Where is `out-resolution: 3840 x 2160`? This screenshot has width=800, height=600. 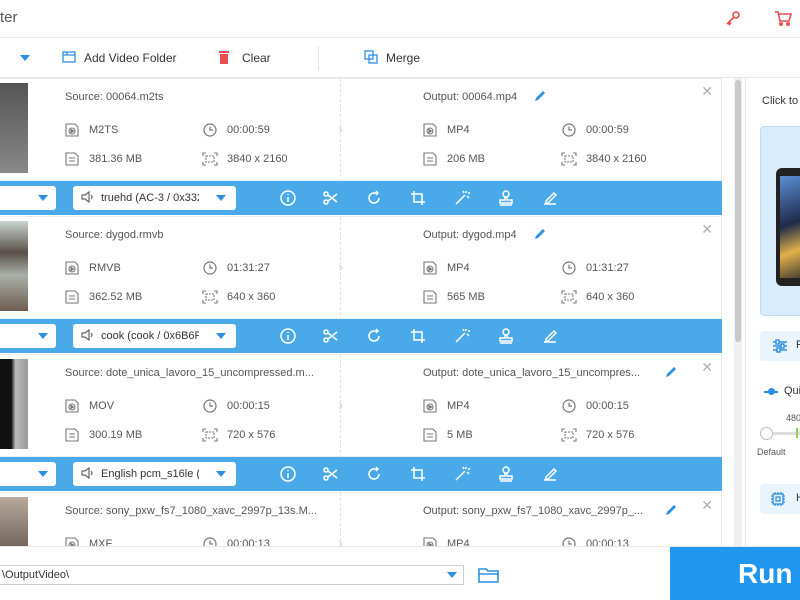
out-resolution: 3840 x 2160 is located at coordinates (616, 159).